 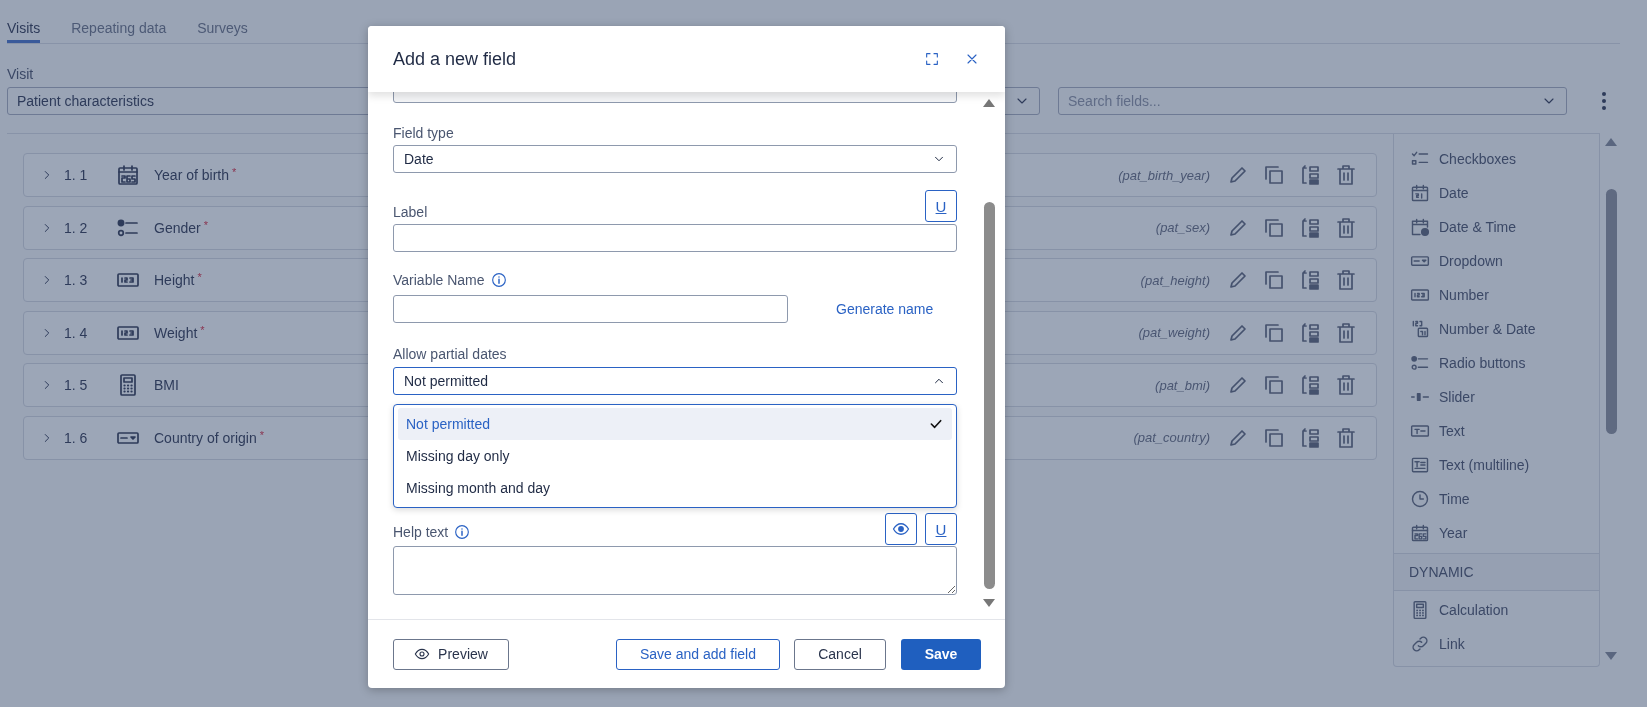 I want to click on variable-name: (pat_sex), so click(x=1182, y=228).